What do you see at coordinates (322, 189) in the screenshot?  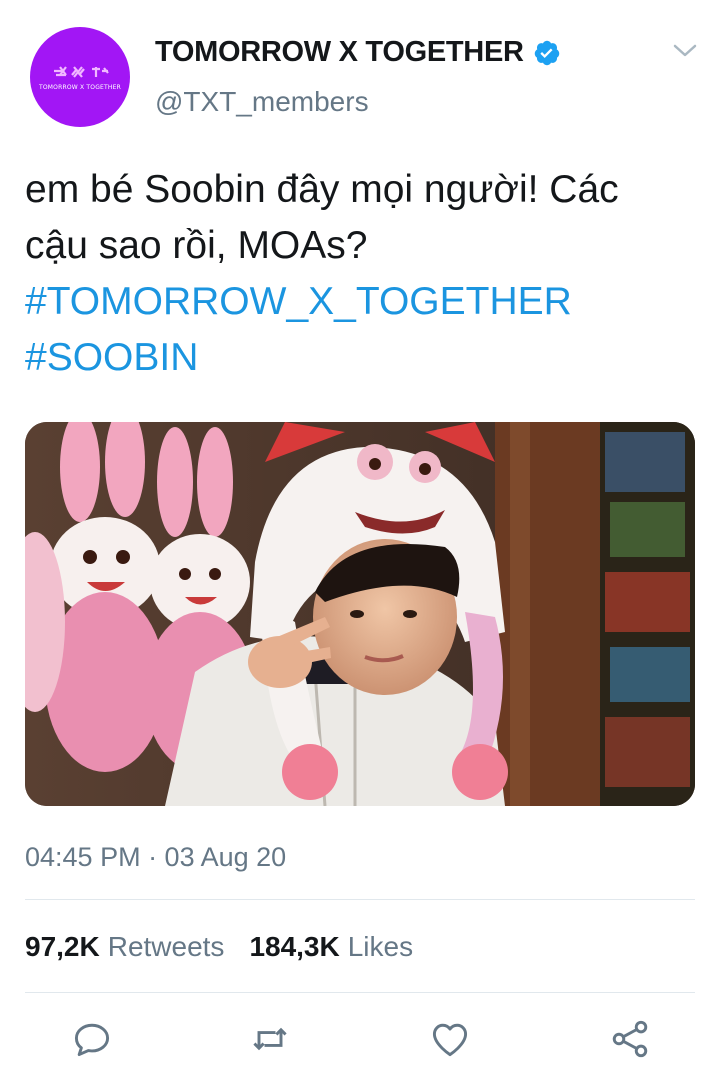 I see `tweet-text-line: em bé Soobin đây mọi người! Các` at bounding box center [322, 189].